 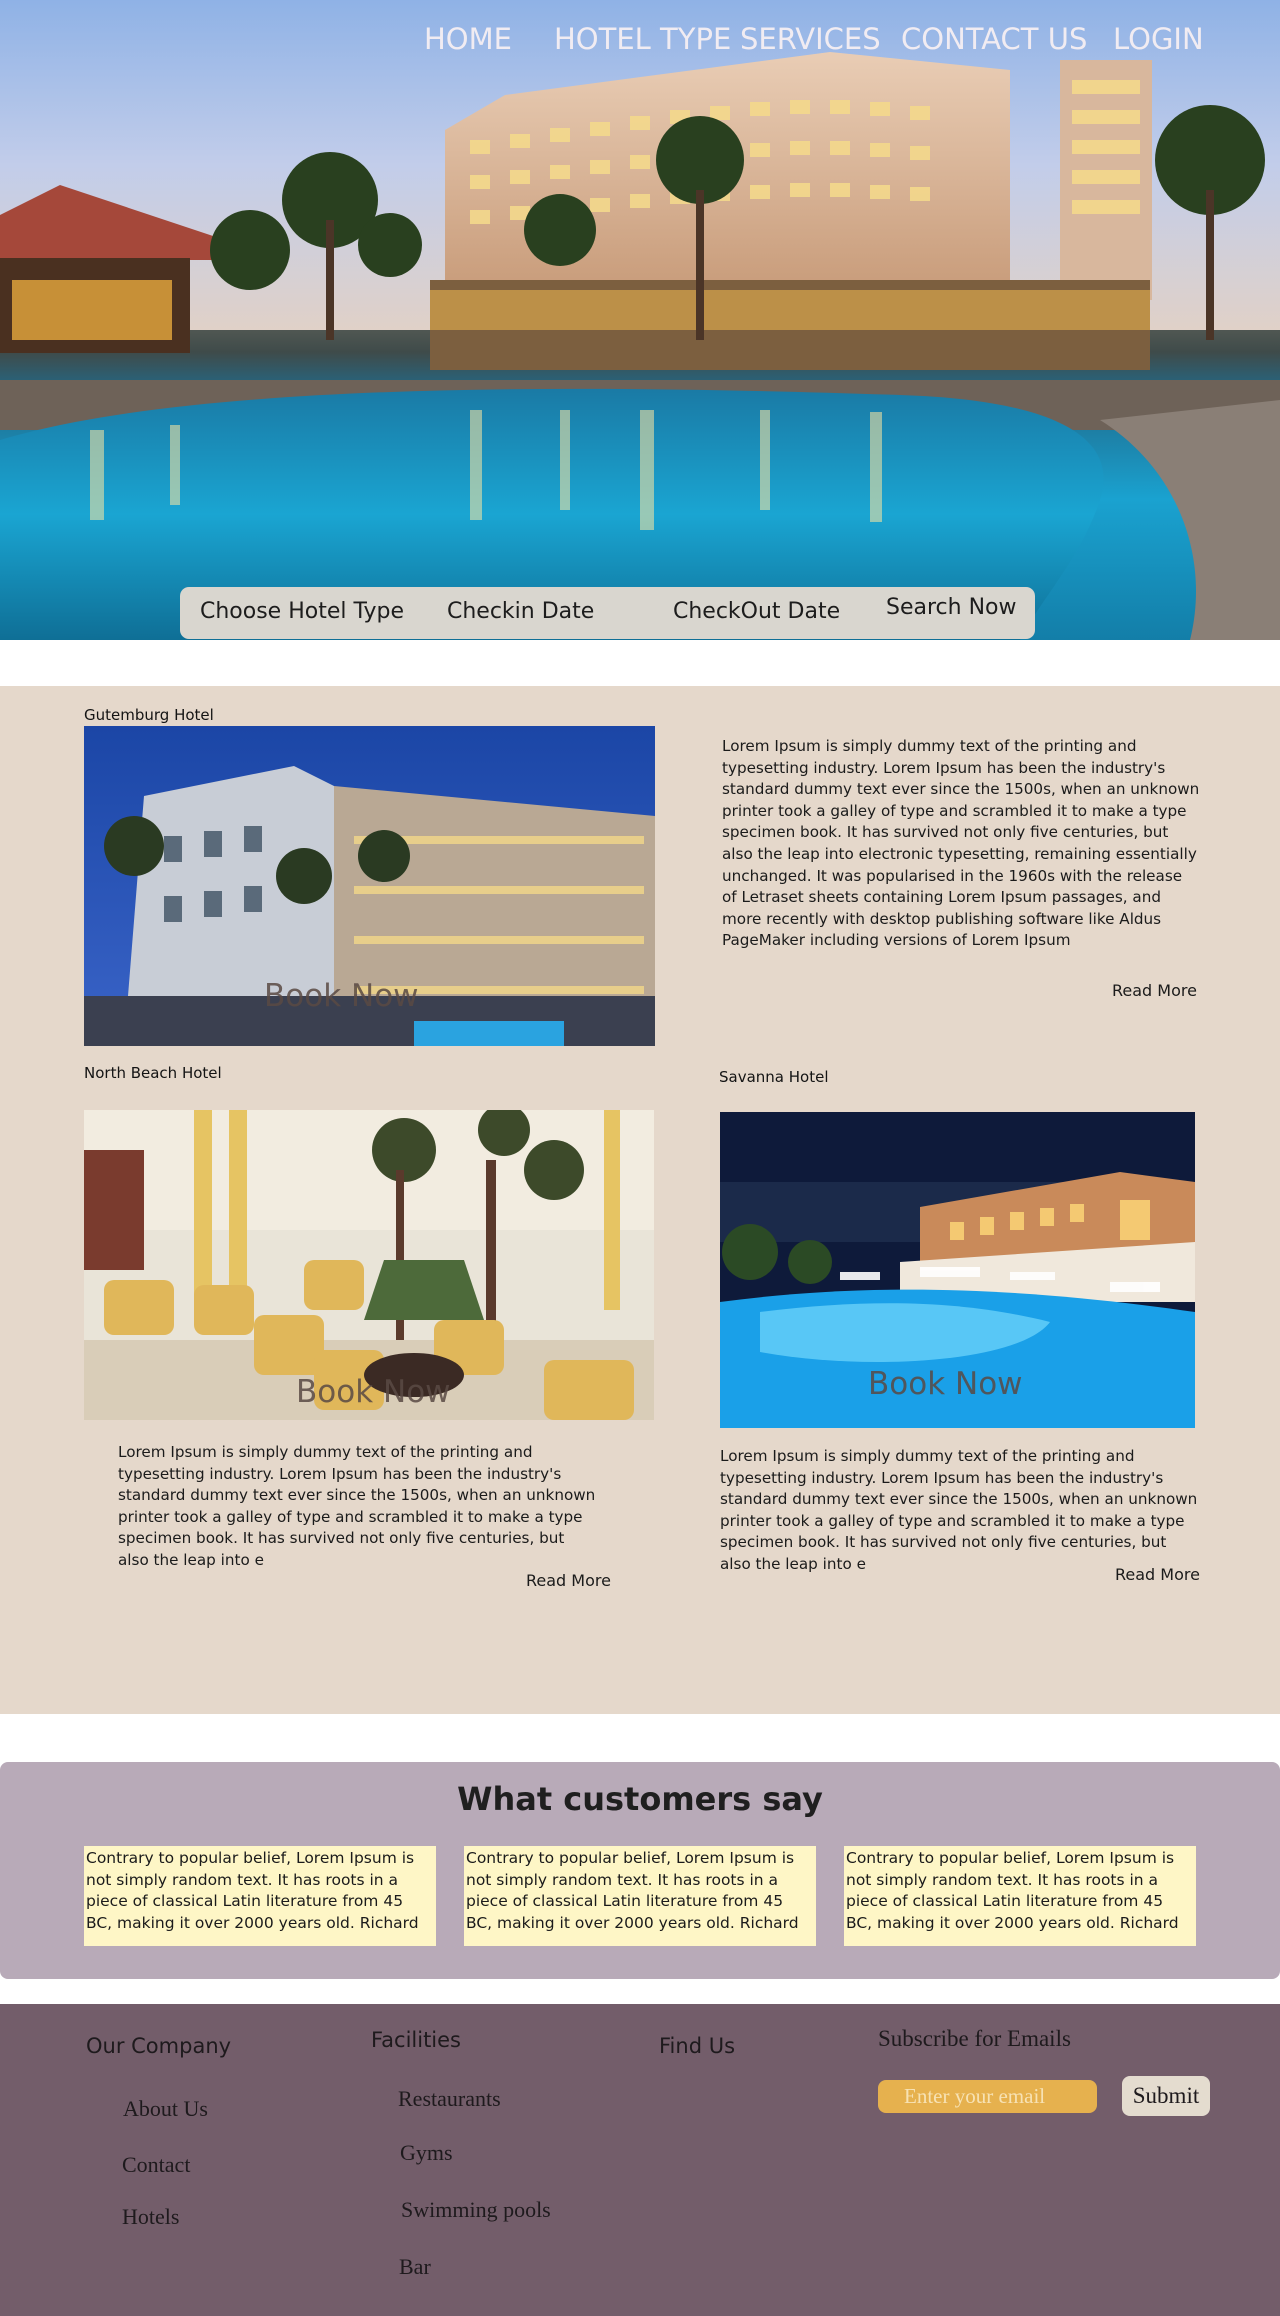 What do you see at coordinates (994, 39) in the screenshot?
I see `nav-contact-link: CONTACT US` at bounding box center [994, 39].